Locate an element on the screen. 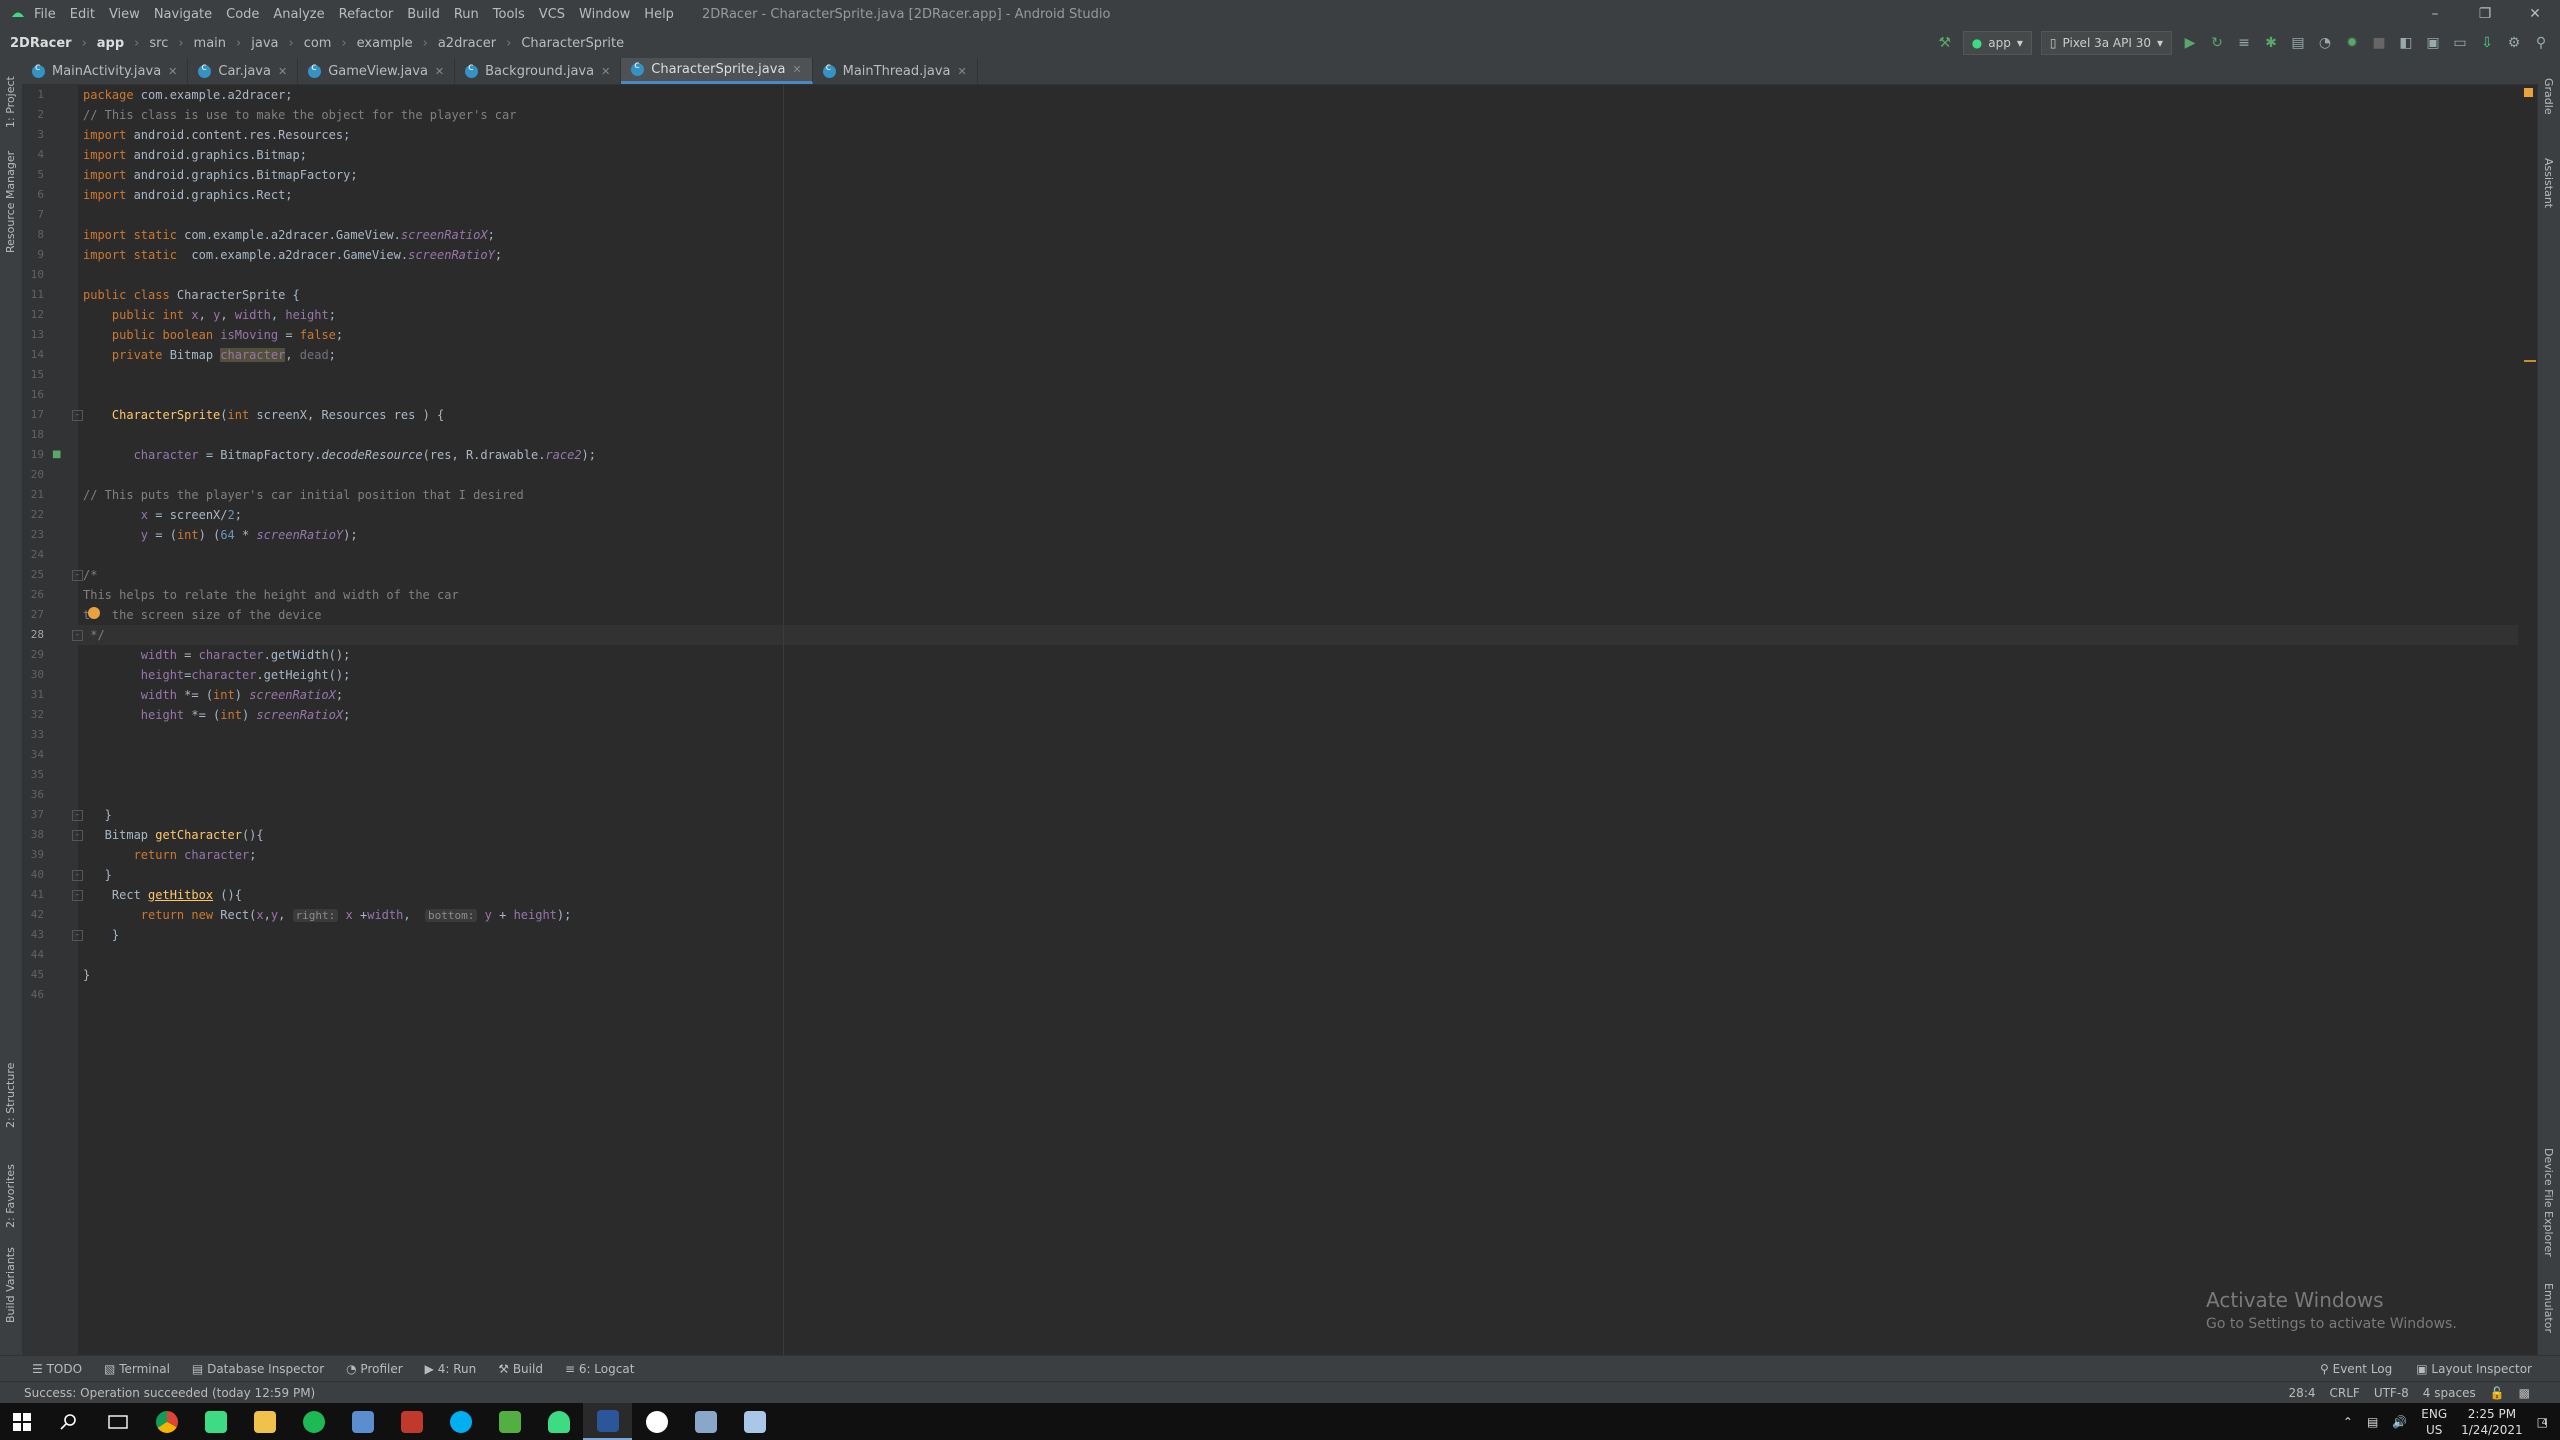 Image resolution: width=2560 pixels, height=1440 pixels. spotify-icon is located at coordinates (313, 1421).